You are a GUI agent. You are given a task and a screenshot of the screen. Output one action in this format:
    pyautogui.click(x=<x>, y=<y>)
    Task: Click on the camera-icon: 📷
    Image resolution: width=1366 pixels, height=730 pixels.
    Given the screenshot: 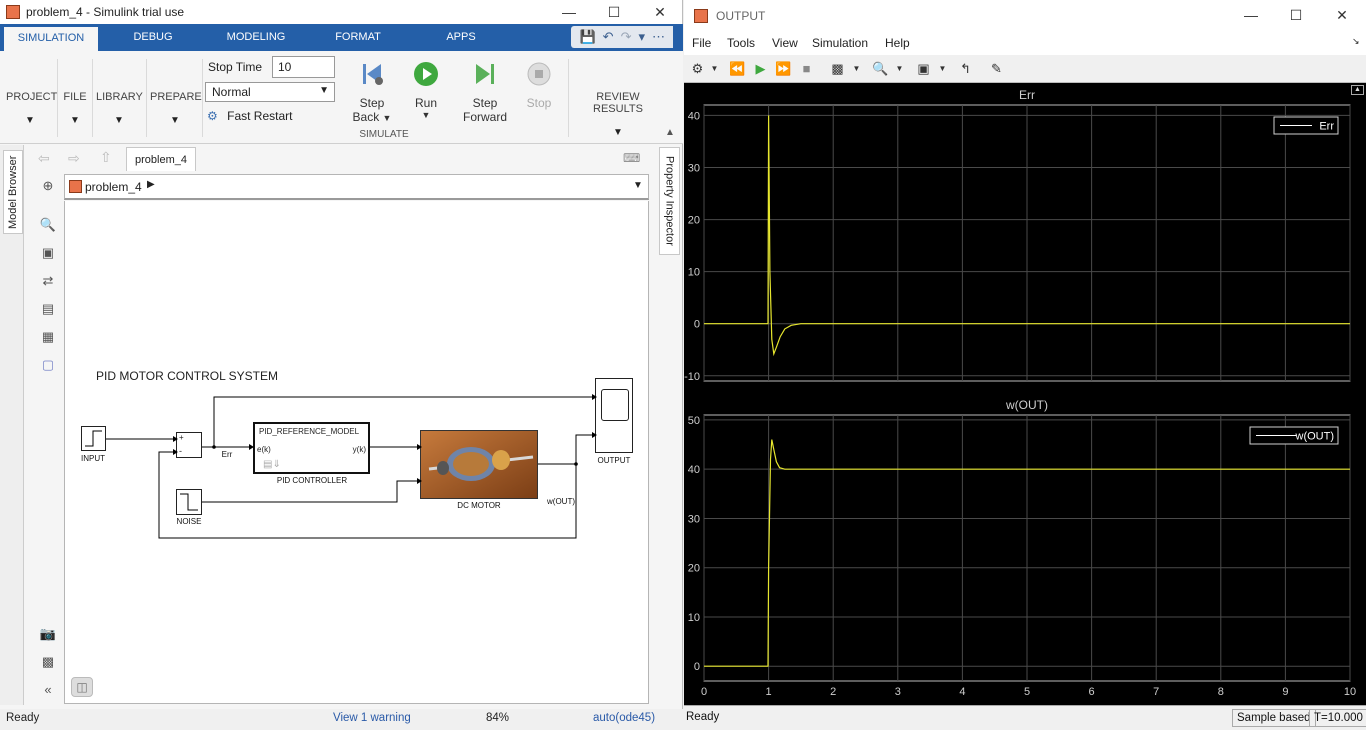 What is the action you would take?
    pyautogui.click(x=48, y=634)
    